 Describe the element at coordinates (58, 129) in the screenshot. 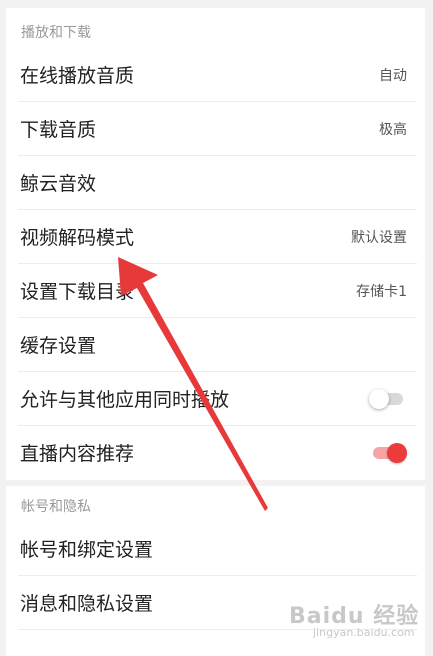

I see `setting-label: 下载音质` at that location.